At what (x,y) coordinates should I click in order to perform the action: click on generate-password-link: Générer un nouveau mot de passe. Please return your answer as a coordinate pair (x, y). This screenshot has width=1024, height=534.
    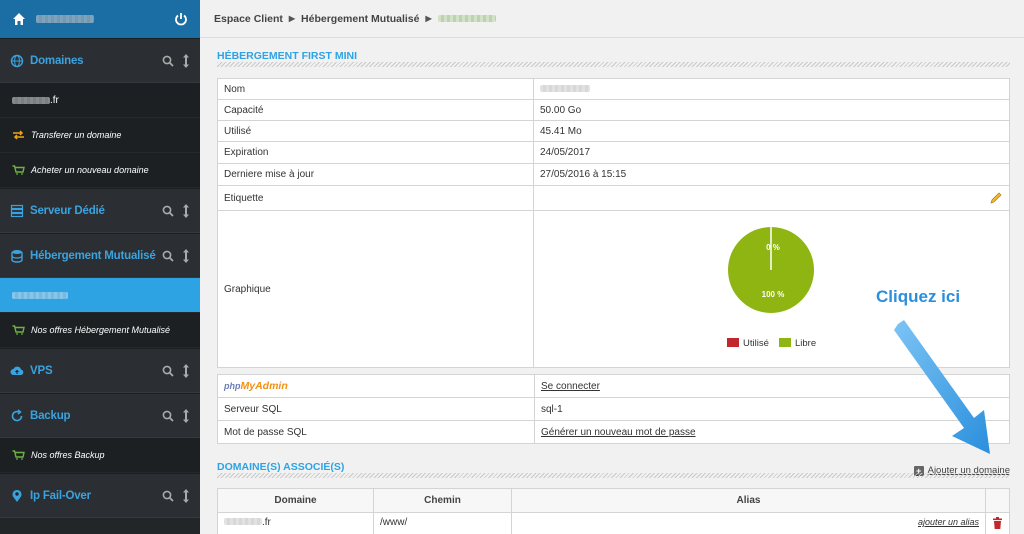
    Looking at the image, I should click on (618, 432).